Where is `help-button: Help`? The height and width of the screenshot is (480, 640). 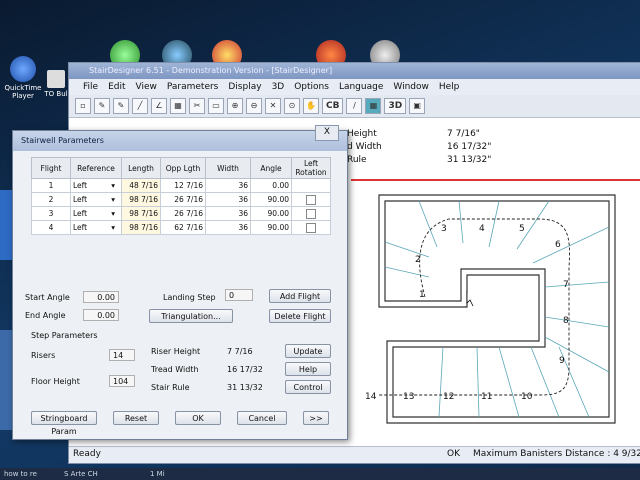 help-button: Help is located at coordinates (308, 369).